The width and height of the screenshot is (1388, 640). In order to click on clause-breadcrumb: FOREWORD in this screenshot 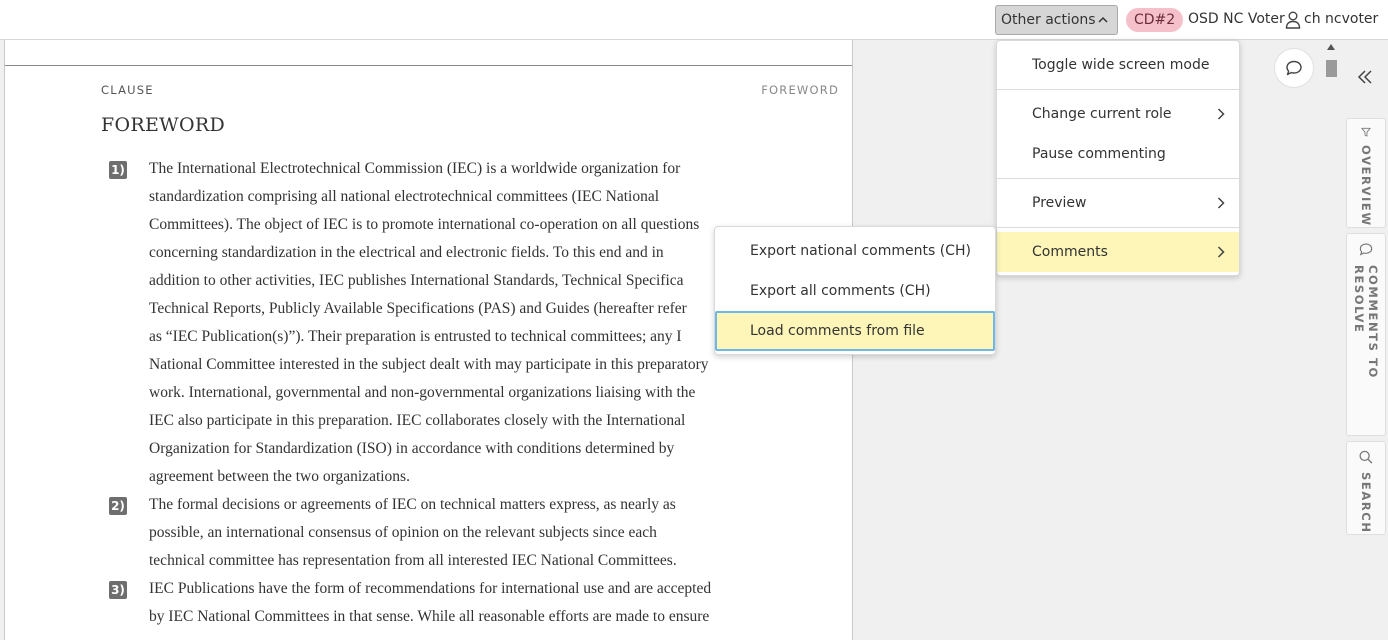, I will do `click(800, 90)`.